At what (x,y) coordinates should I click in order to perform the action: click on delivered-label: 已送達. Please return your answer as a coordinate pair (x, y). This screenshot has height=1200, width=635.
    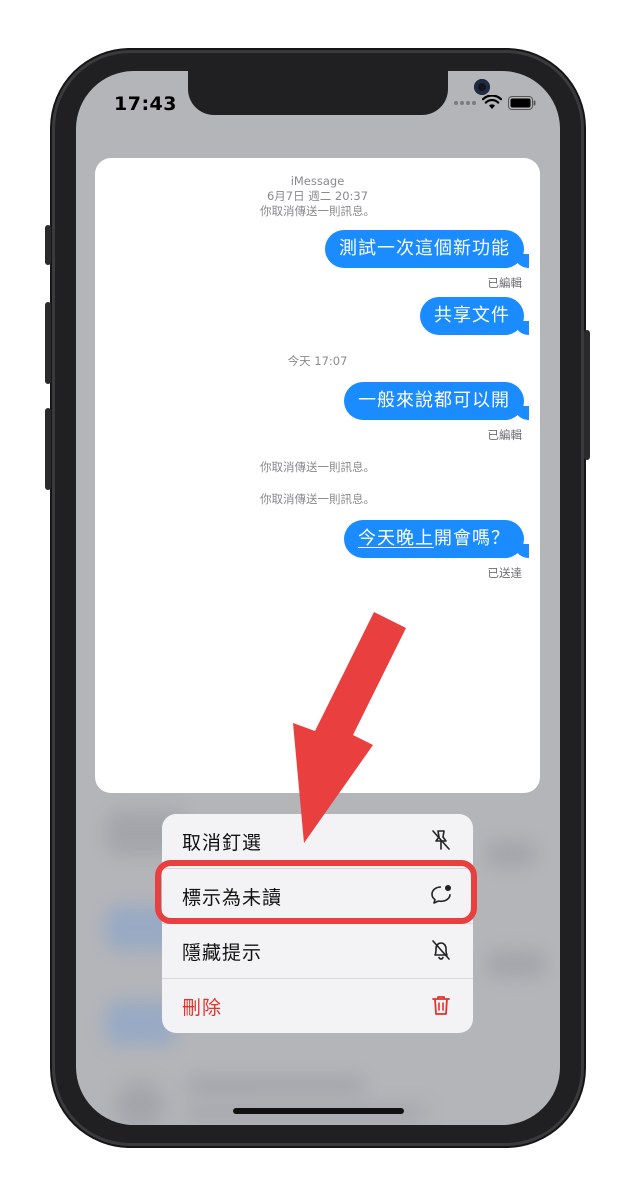
    Looking at the image, I should click on (505, 573).